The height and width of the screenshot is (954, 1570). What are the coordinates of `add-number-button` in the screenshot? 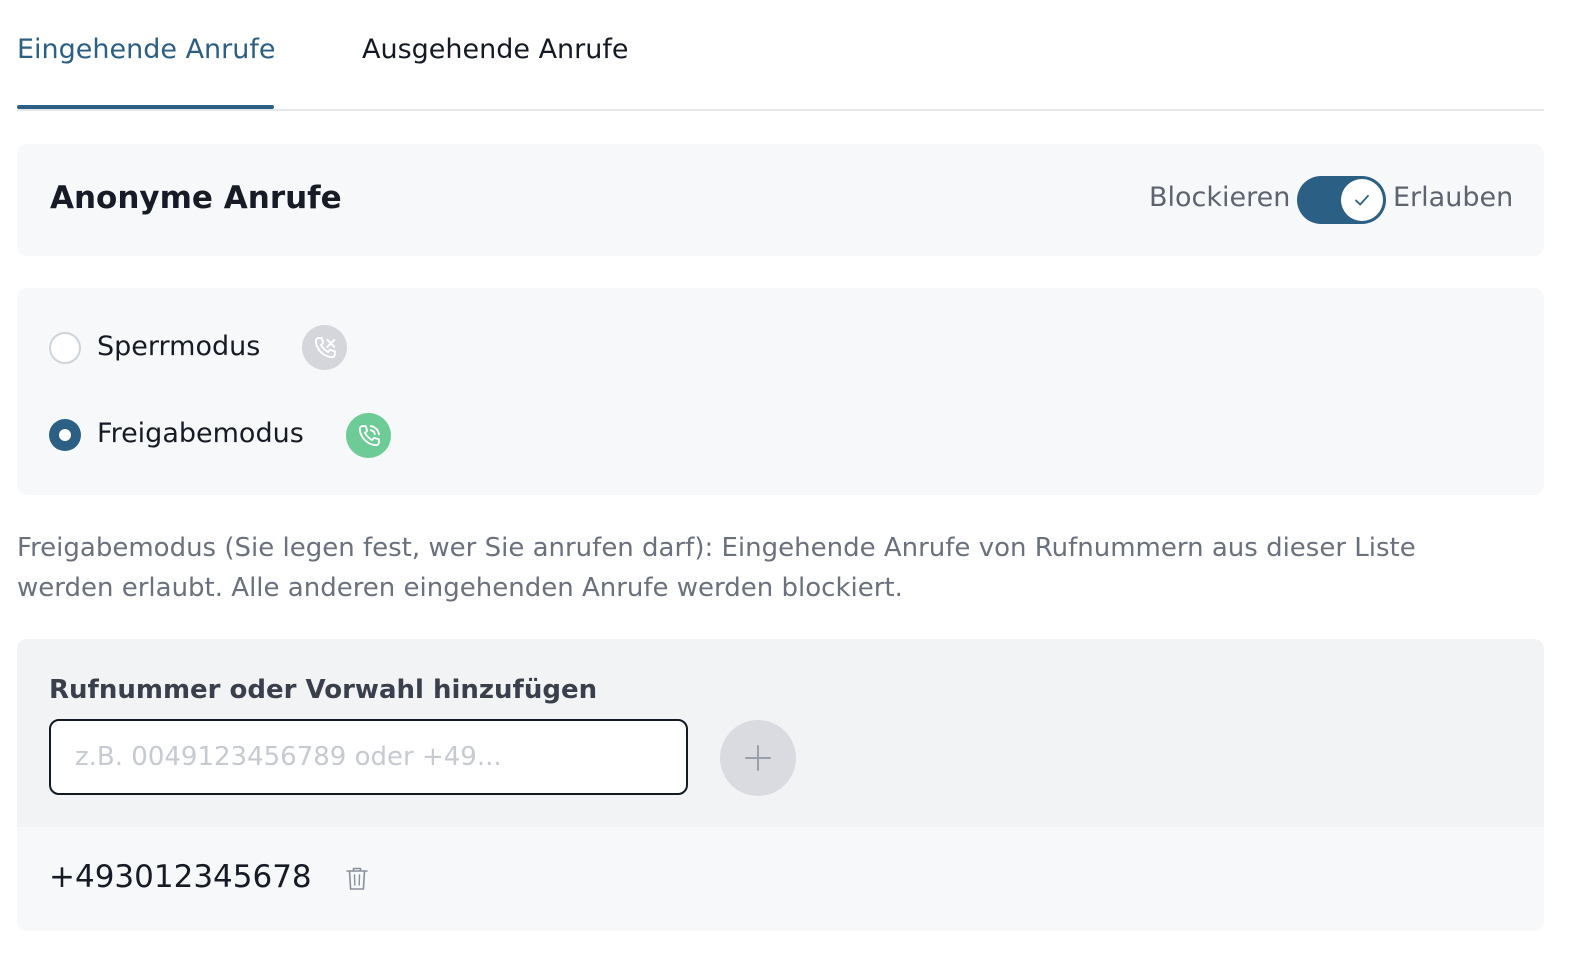 It's located at (758, 758).